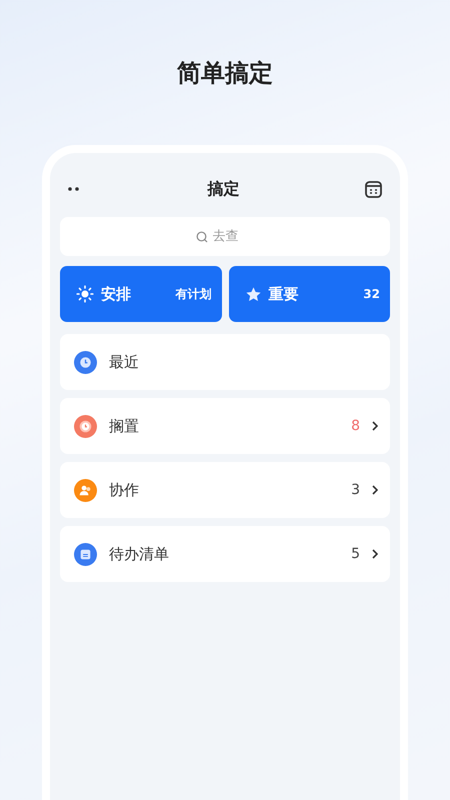 This screenshot has width=450, height=800. I want to click on category-tile: 安排 有计划, so click(141, 294).